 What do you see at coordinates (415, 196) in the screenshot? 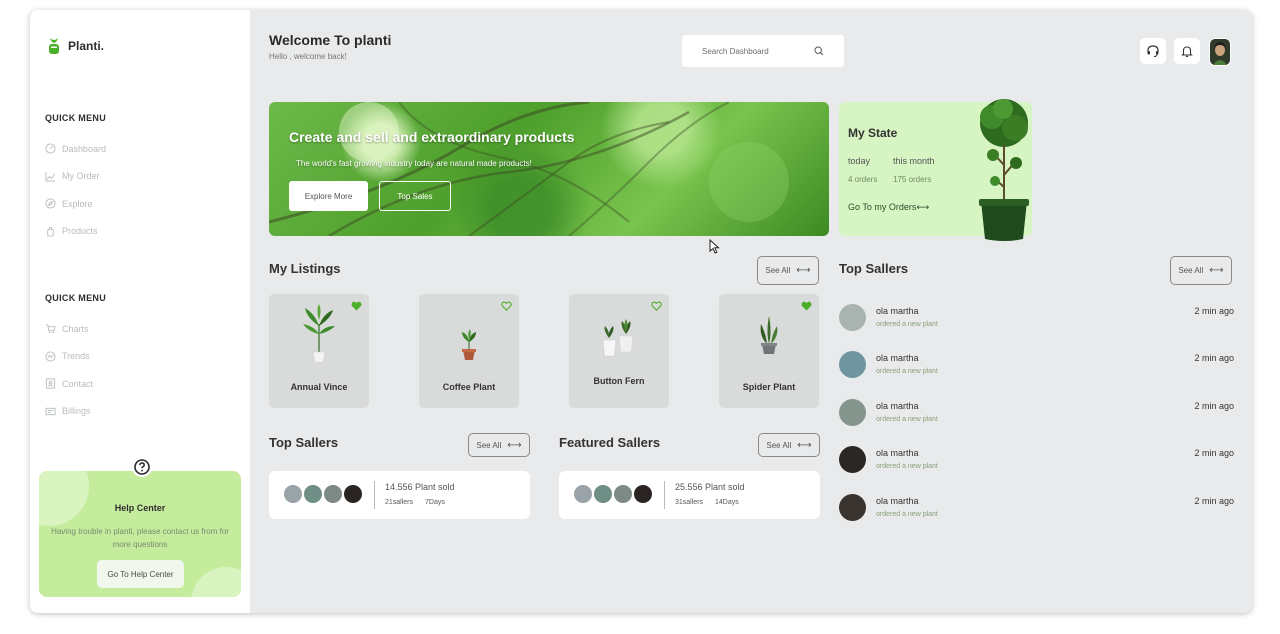
I see `top-sales-button: Top Sales` at bounding box center [415, 196].